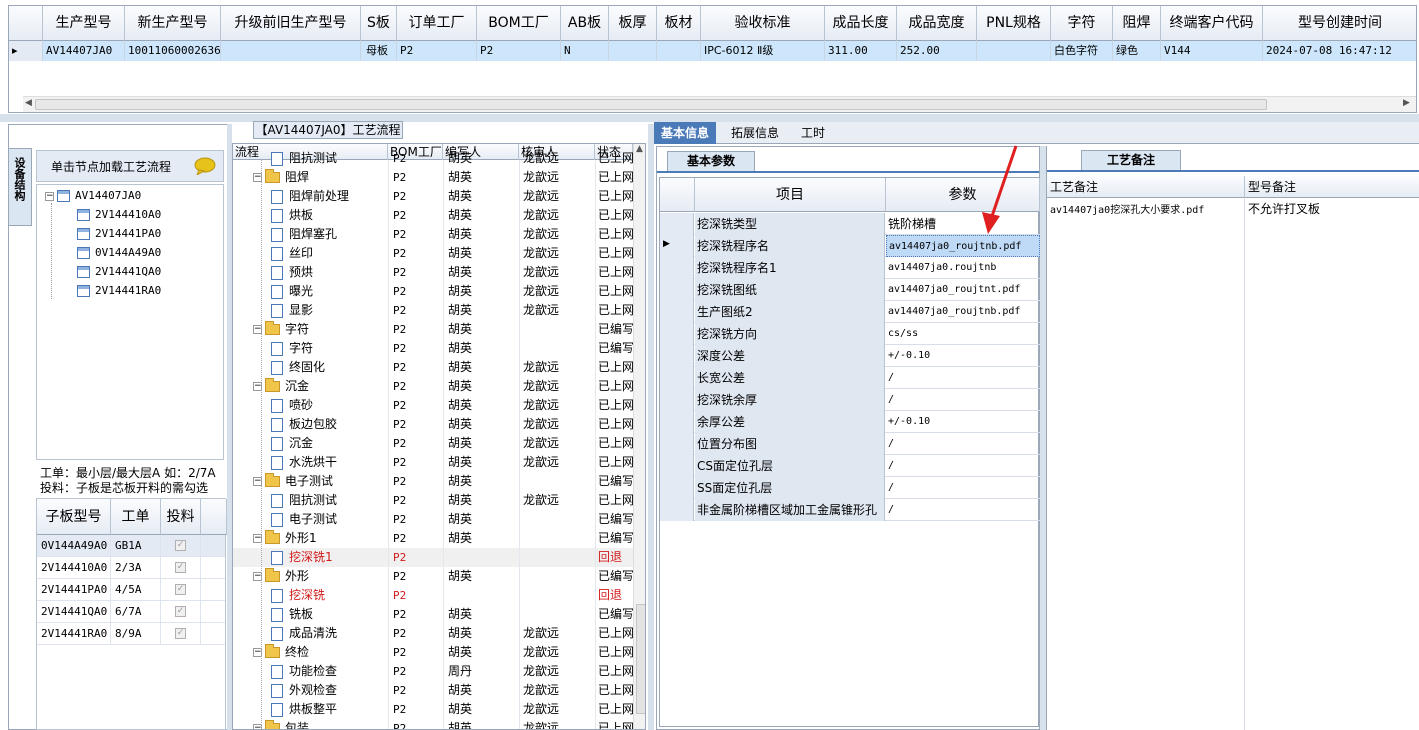 The height and width of the screenshot is (730, 1419). What do you see at coordinates (433, 481) in the screenshot?
I see `flow-row: − 电子测试 P2 胡英 已编写` at bounding box center [433, 481].